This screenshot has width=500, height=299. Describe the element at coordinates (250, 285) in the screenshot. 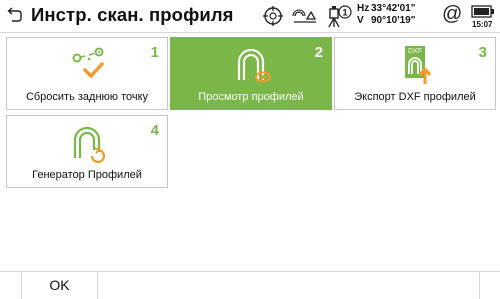

I see `softkey-bar: OK` at that location.